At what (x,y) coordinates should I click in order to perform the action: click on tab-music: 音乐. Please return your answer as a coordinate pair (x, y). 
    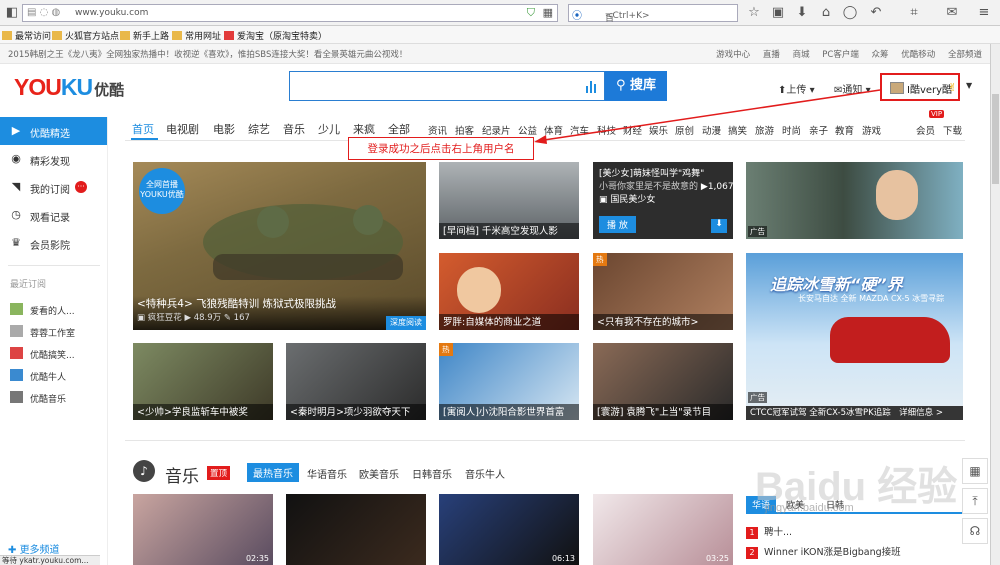
    Looking at the image, I should click on (294, 129).